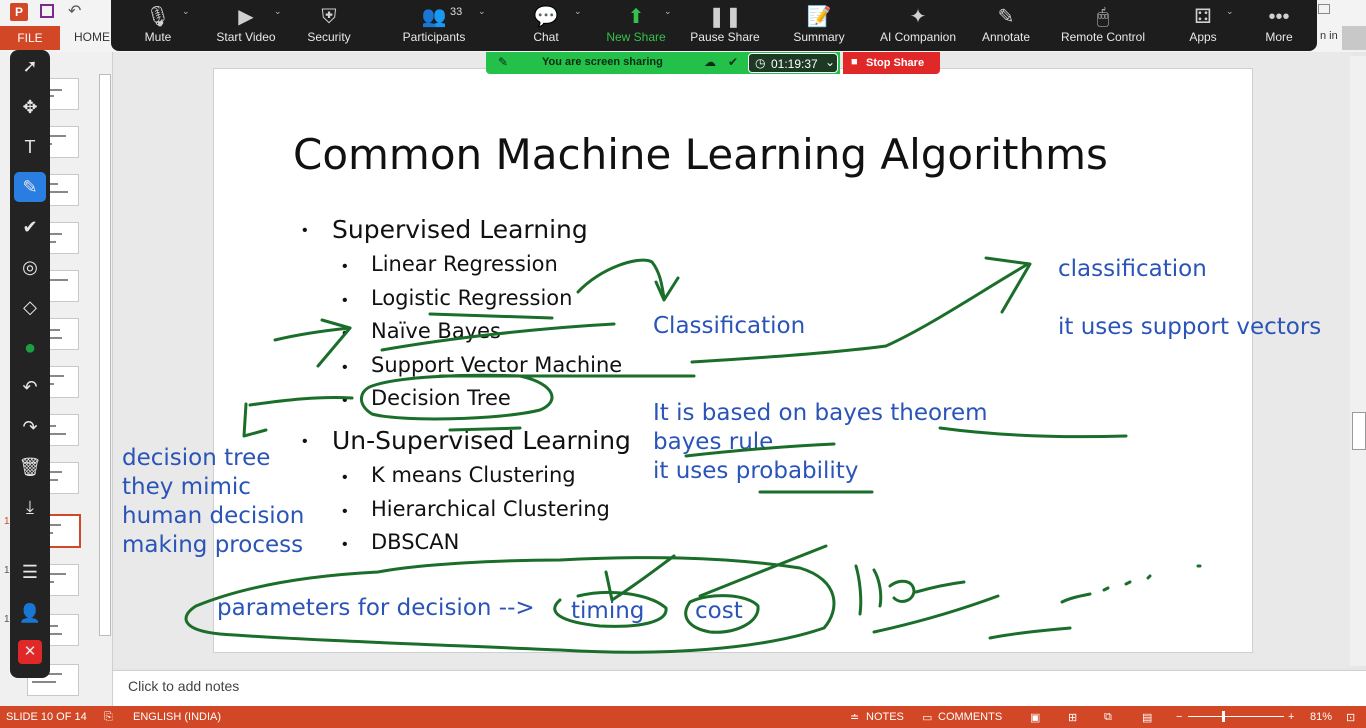  What do you see at coordinates (820, 413) in the screenshot?
I see `annotation-bayes-theorem: It is based on bayes theorem` at bounding box center [820, 413].